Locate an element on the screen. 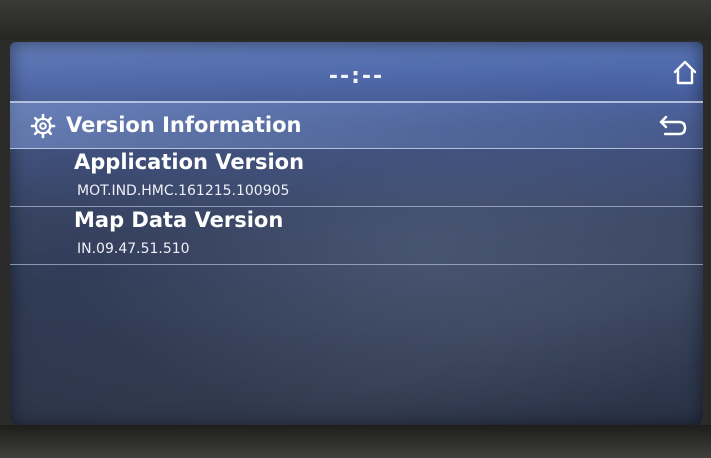 The image size is (711, 458). title-divider is located at coordinates (356, 148).